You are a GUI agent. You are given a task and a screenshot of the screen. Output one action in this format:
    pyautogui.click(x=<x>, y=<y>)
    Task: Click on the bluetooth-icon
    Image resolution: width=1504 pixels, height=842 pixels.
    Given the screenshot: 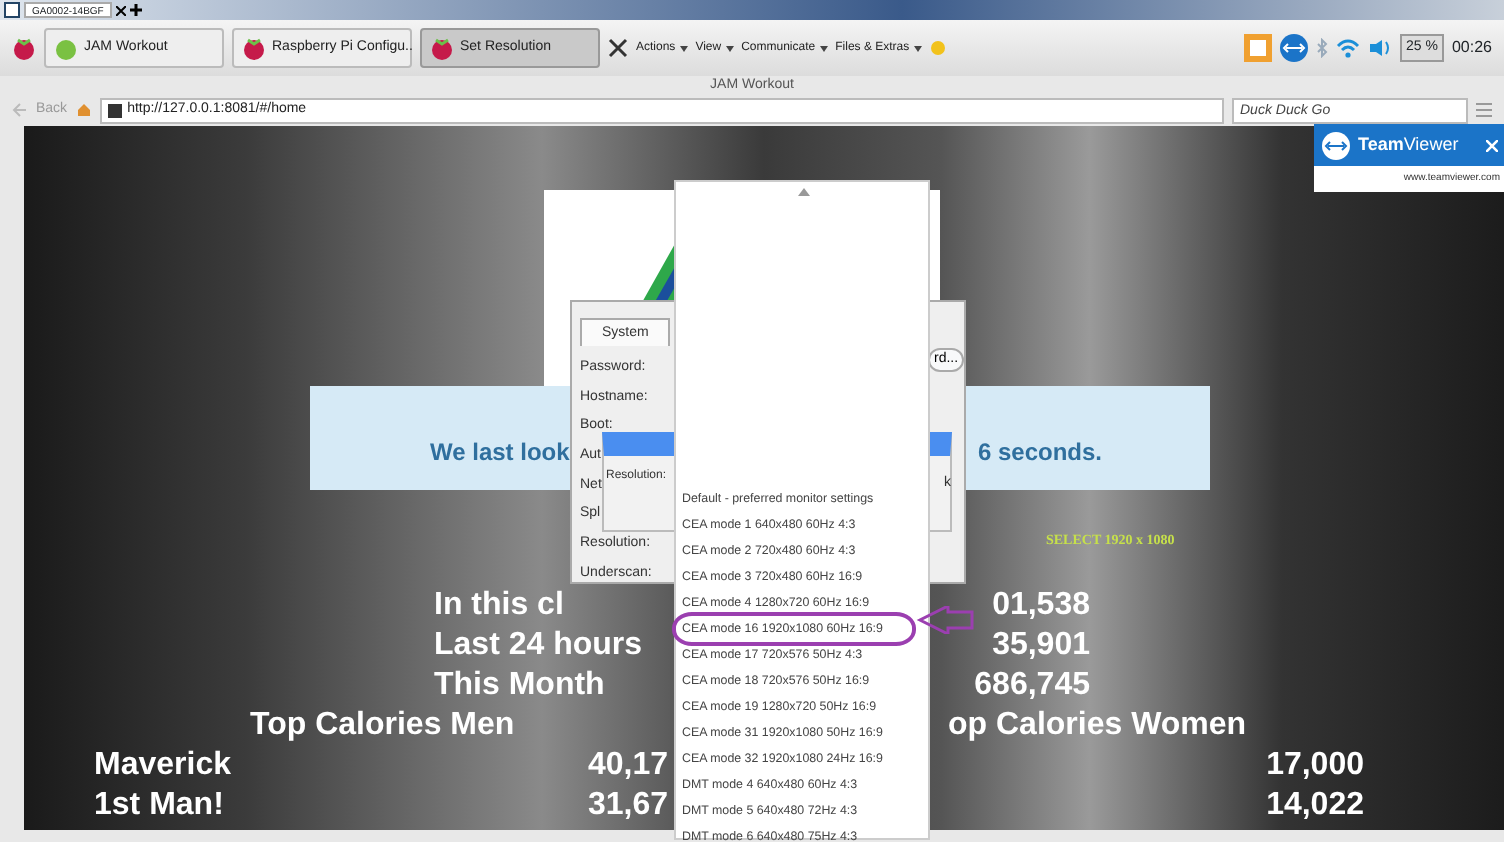 What is the action you would take?
    pyautogui.click(x=1322, y=48)
    